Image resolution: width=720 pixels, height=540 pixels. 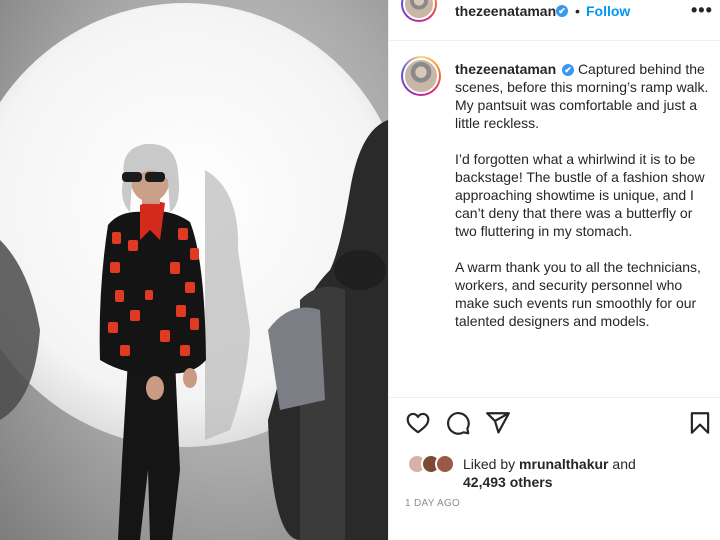 What do you see at coordinates (702, 10) in the screenshot?
I see `more-options-icon: •••` at bounding box center [702, 10].